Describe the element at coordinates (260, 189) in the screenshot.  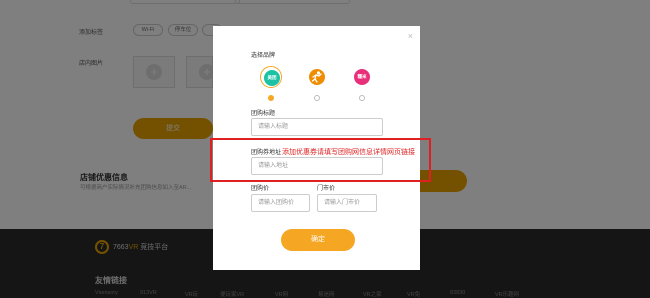
I see `group-price-label: 团购价` at that location.